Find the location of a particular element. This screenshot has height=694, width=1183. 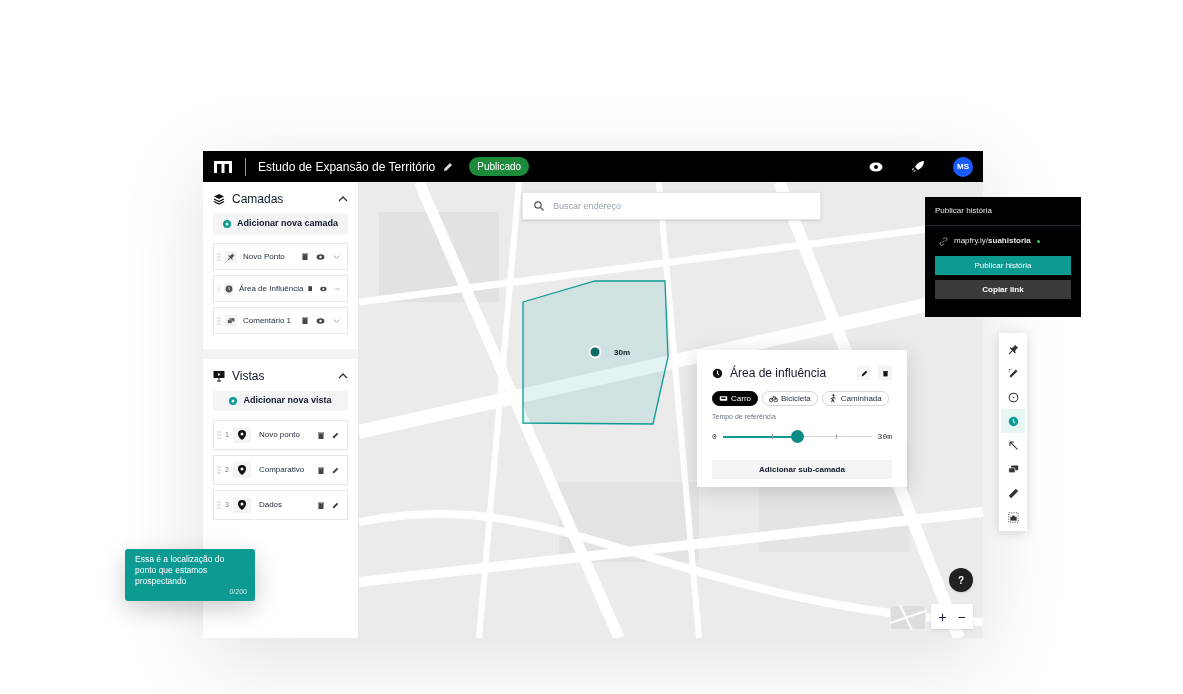

rocket-icon is located at coordinates (918, 166).